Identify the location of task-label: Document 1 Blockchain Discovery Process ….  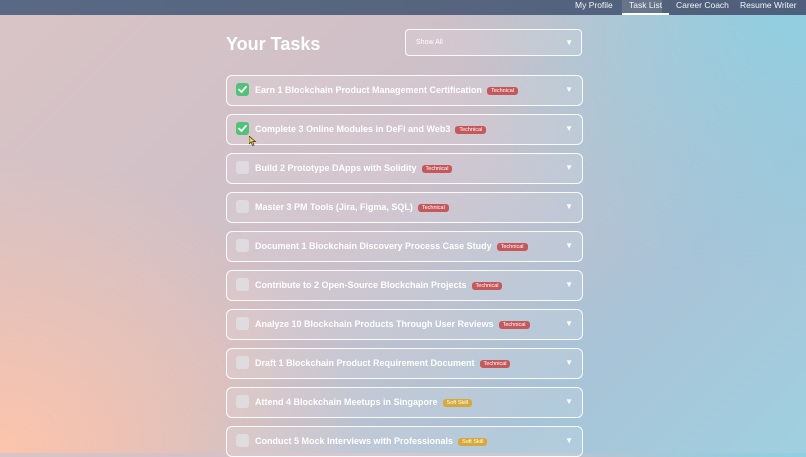
(391, 246).